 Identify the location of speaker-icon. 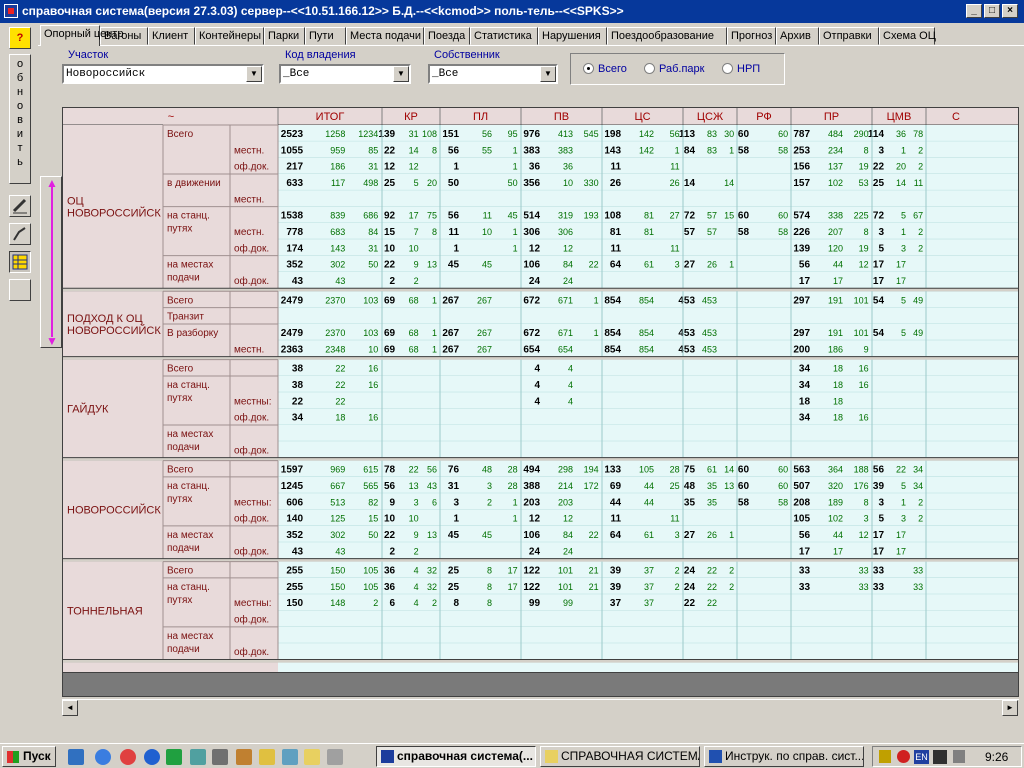
(885, 756).